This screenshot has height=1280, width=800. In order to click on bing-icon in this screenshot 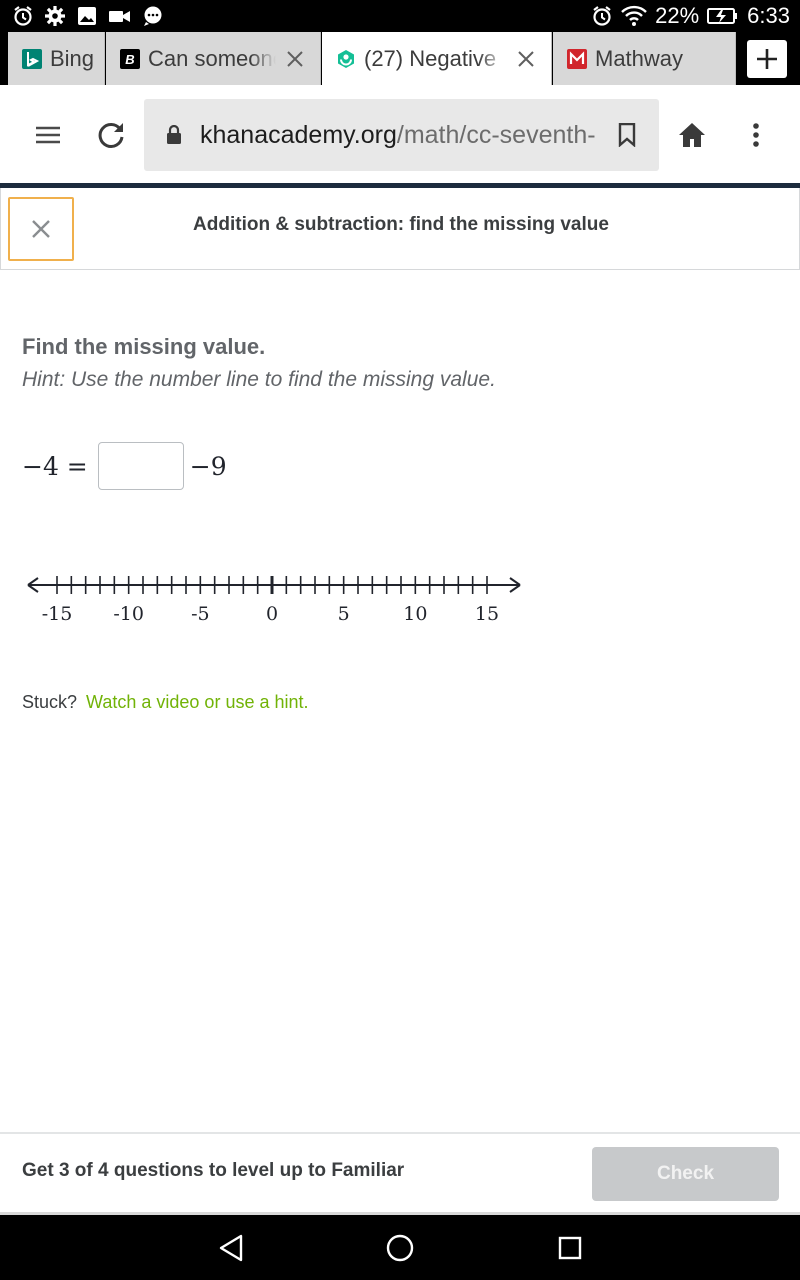, I will do `click(32, 58)`.